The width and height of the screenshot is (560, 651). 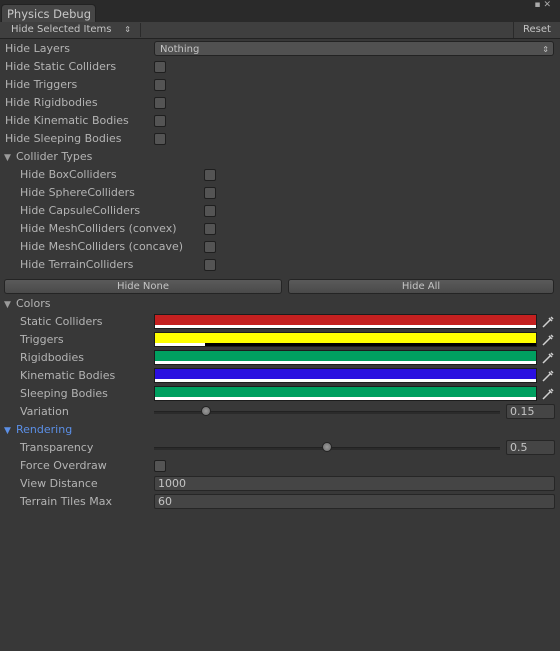 I want to click on rigidbodies-color-field, so click(x=345, y=357).